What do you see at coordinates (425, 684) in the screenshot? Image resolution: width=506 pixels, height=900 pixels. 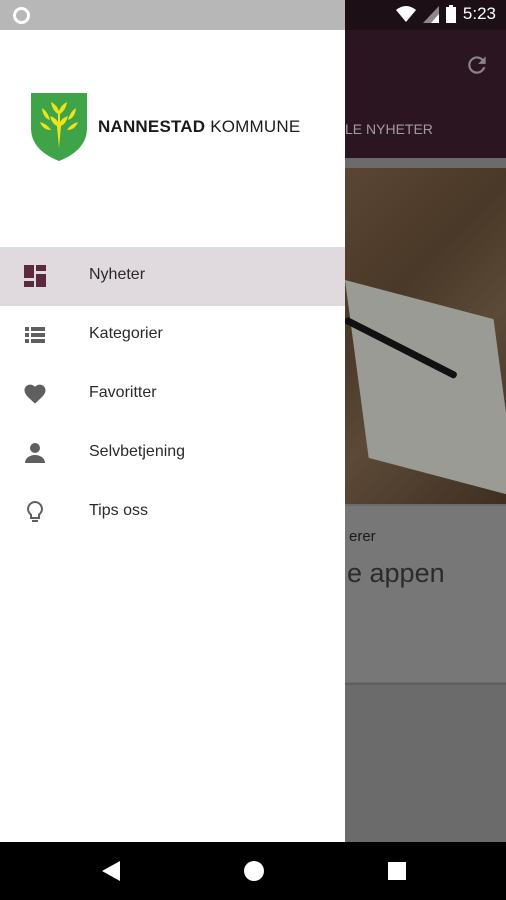 I see `card-divider` at bounding box center [425, 684].